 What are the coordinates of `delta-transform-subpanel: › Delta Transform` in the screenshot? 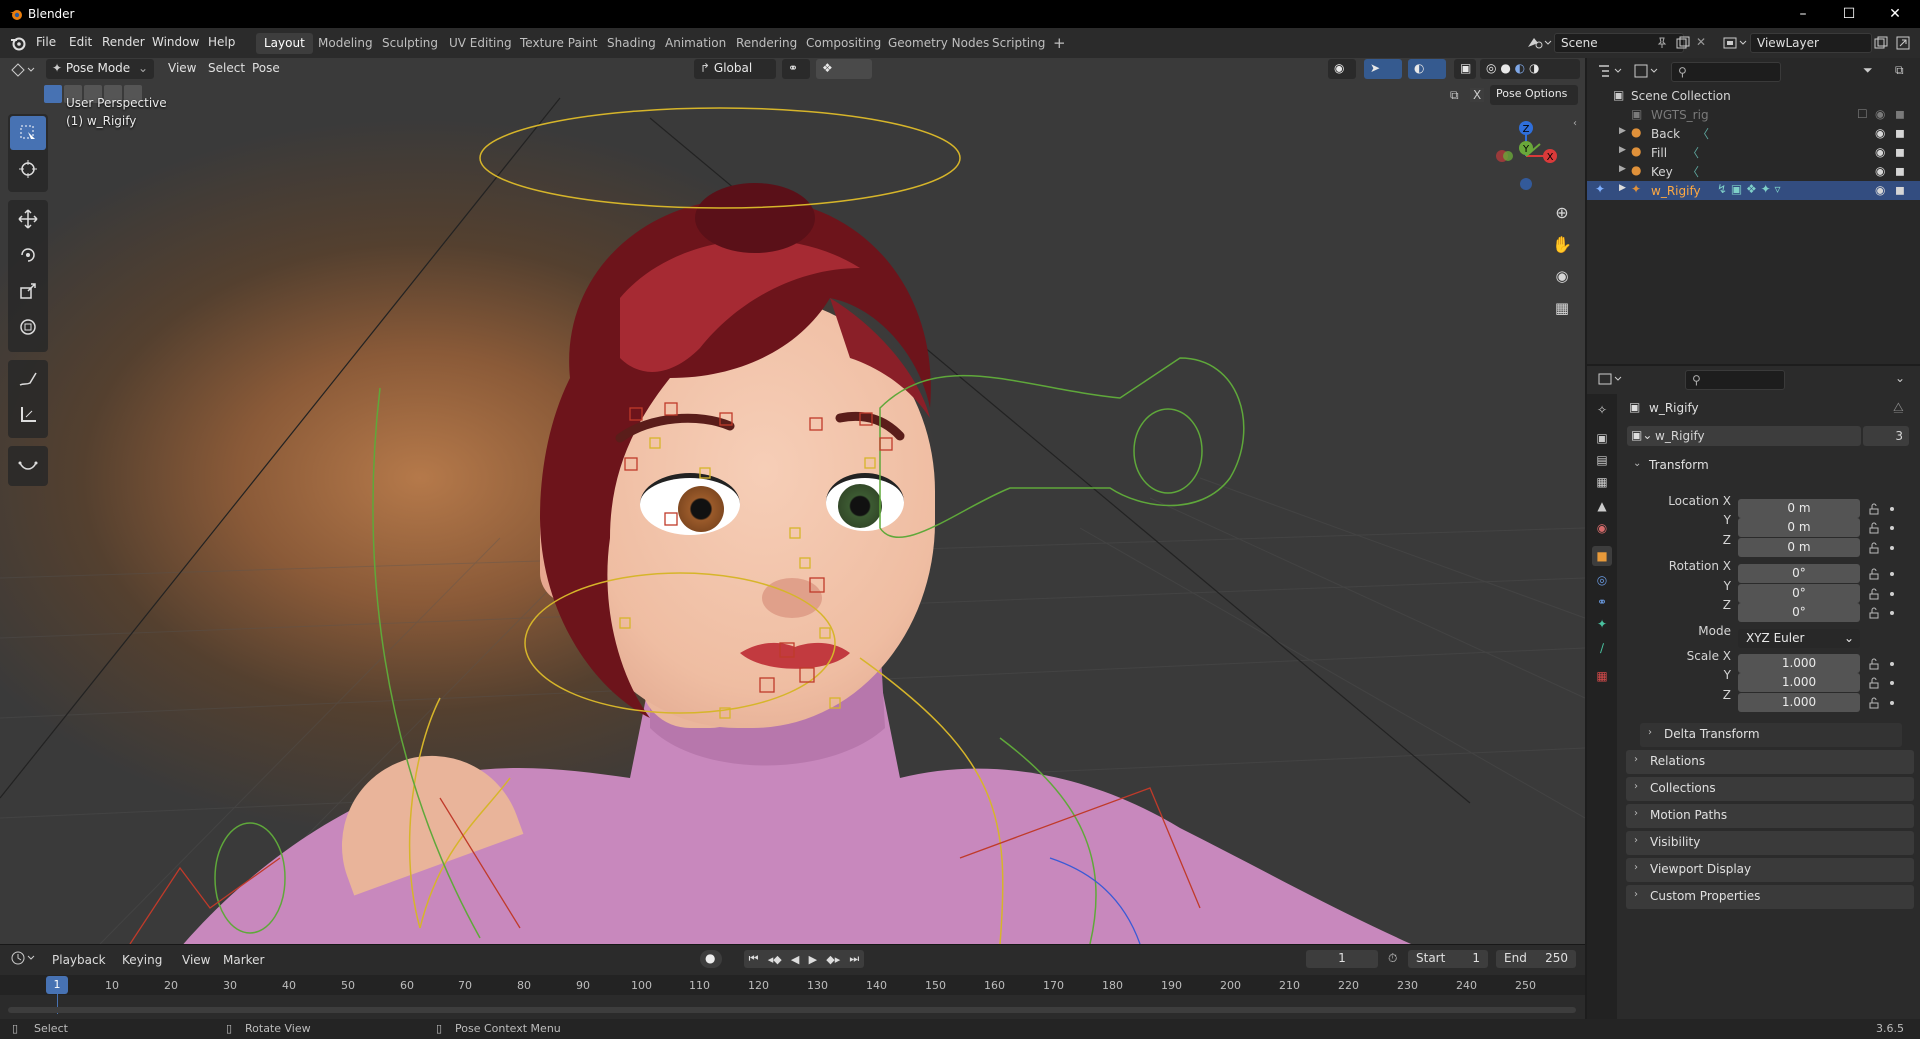 It's located at (1771, 735).